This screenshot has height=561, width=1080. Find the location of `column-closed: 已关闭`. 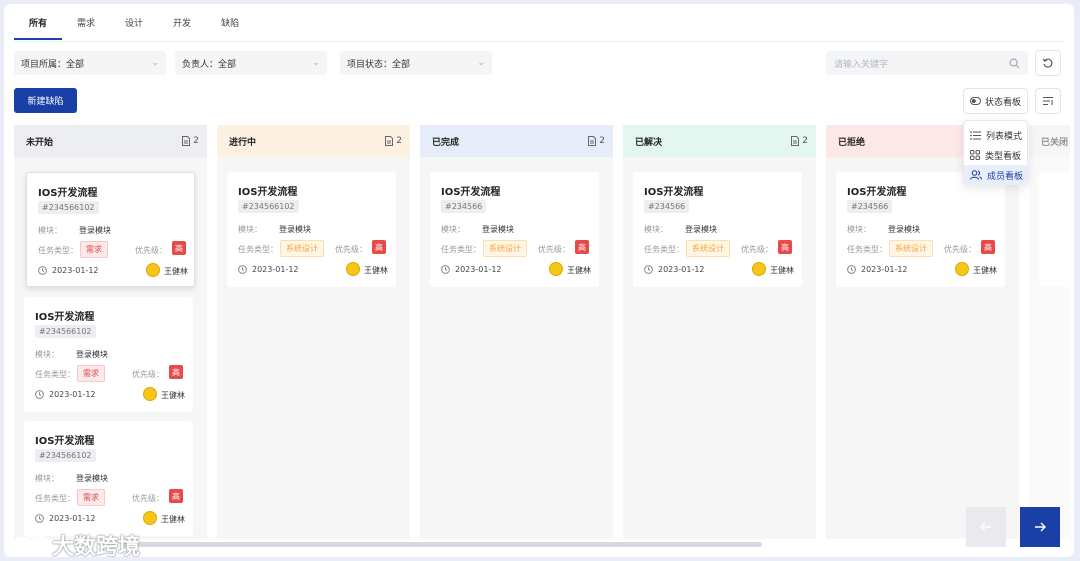

column-closed: 已关闭 is located at coordinates (1049, 332).